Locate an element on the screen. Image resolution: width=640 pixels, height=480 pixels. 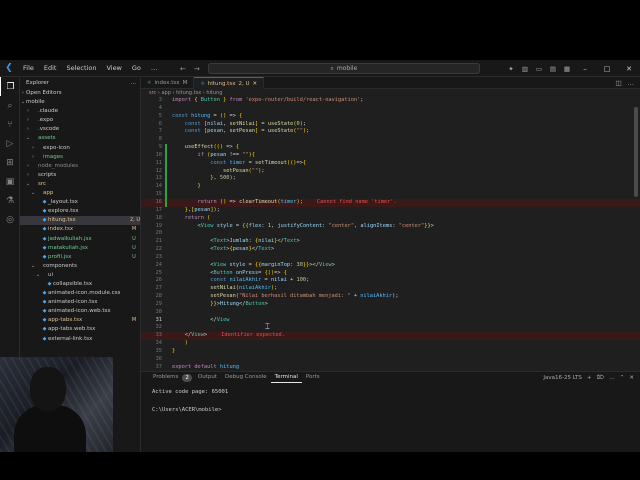
editor-tab: ⚛ hitung.tsx 2, U ✕ is located at coordinates (229, 83).